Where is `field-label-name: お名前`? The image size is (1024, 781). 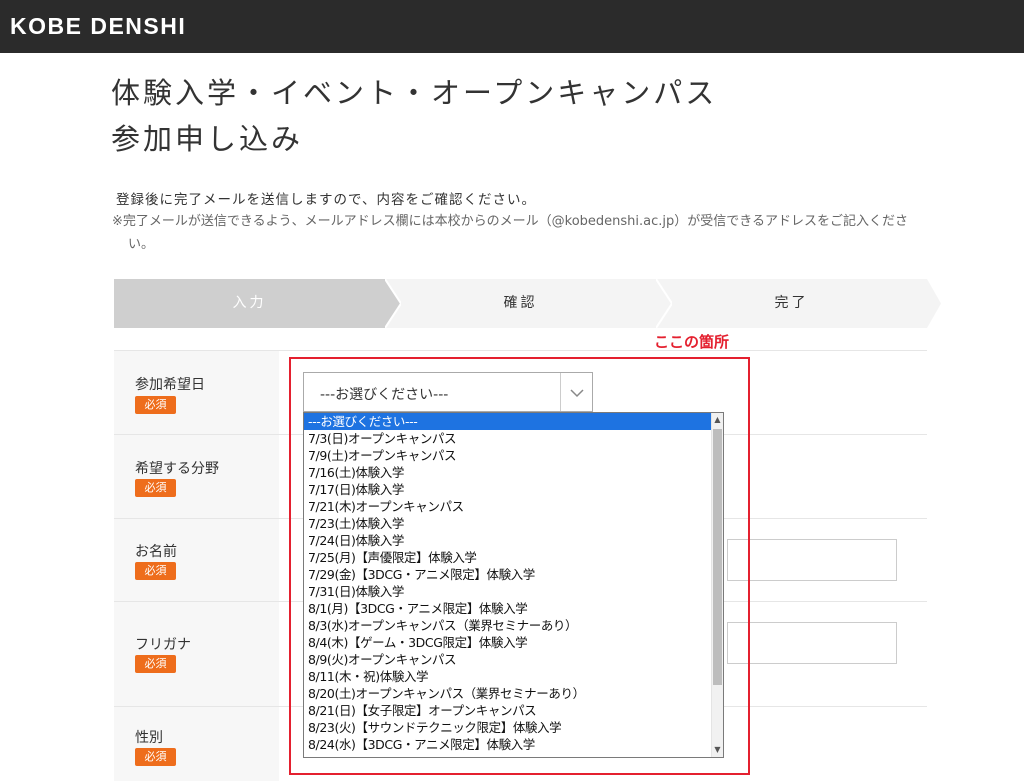
field-label-name: お名前 is located at coordinates (156, 552).